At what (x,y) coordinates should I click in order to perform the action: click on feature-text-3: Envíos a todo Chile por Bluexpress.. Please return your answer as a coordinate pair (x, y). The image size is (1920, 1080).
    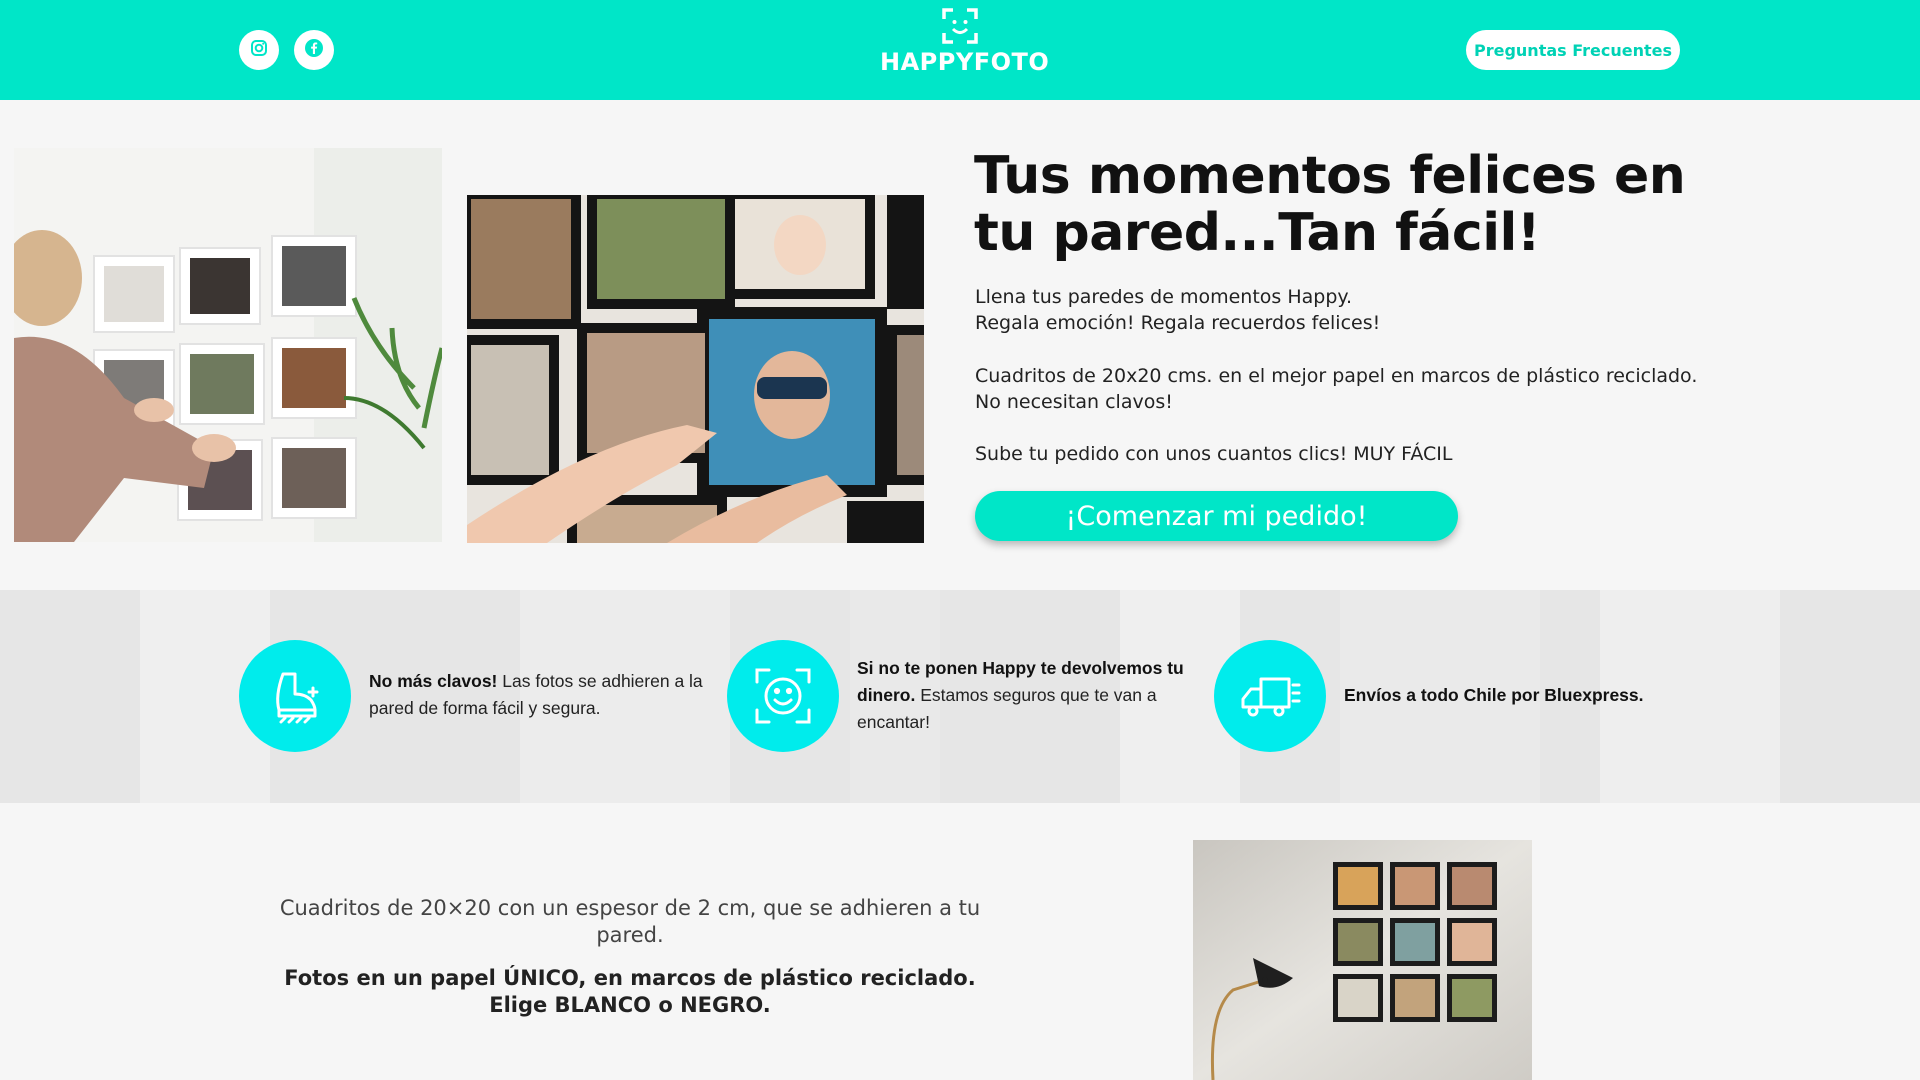
    Looking at the image, I should click on (1524, 695).